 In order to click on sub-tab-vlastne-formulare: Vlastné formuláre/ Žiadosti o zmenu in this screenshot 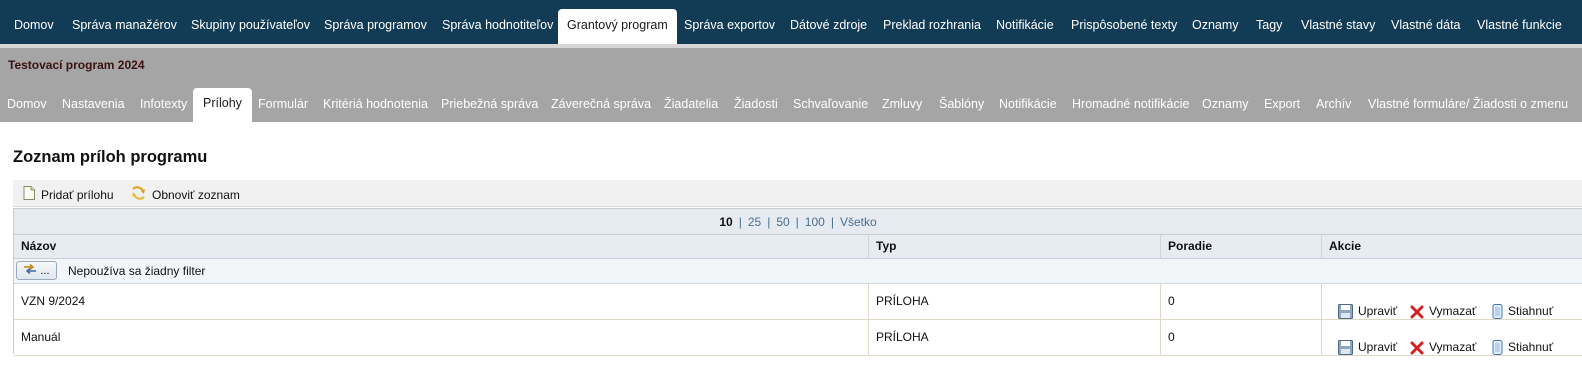, I will do `click(1468, 104)`.